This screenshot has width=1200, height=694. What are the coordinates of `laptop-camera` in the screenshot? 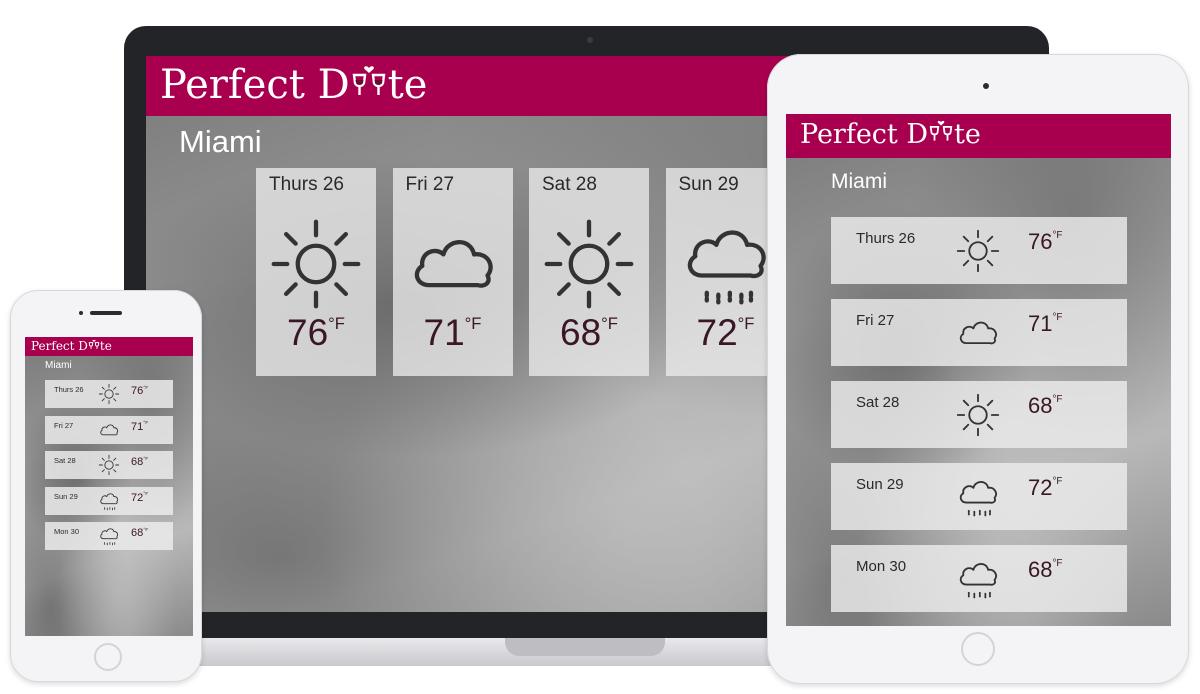 It's located at (590, 40).